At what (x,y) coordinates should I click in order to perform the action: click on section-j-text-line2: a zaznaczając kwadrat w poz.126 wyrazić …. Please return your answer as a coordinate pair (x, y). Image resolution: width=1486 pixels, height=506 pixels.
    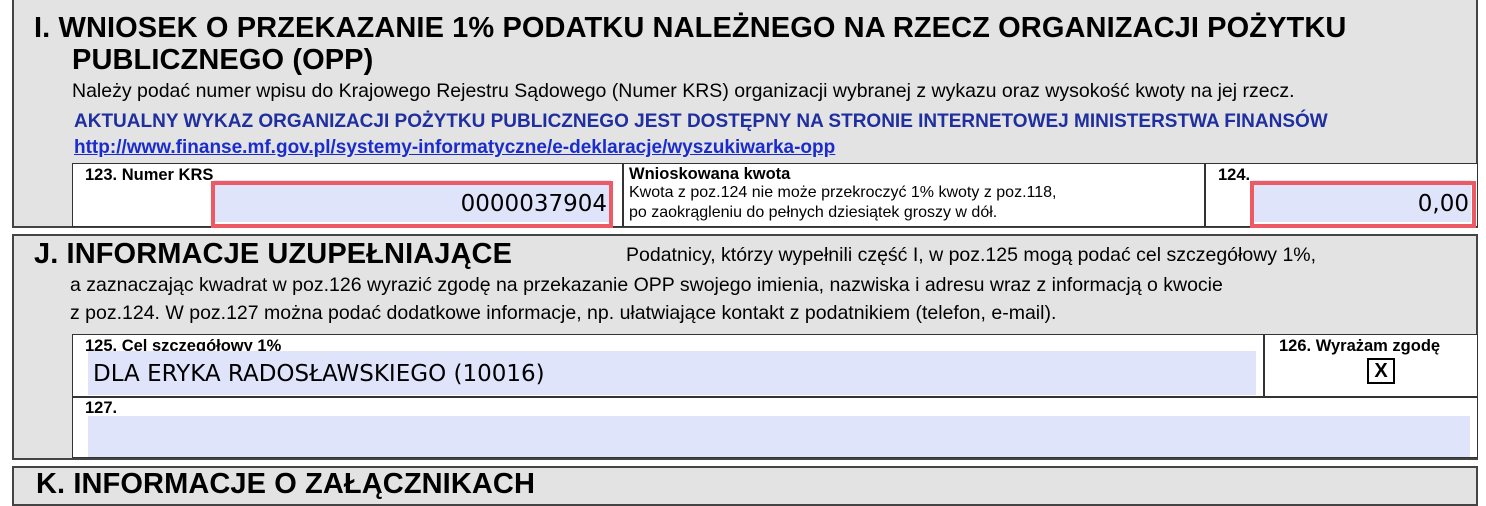
    Looking at the image, I should click on (646, 285).